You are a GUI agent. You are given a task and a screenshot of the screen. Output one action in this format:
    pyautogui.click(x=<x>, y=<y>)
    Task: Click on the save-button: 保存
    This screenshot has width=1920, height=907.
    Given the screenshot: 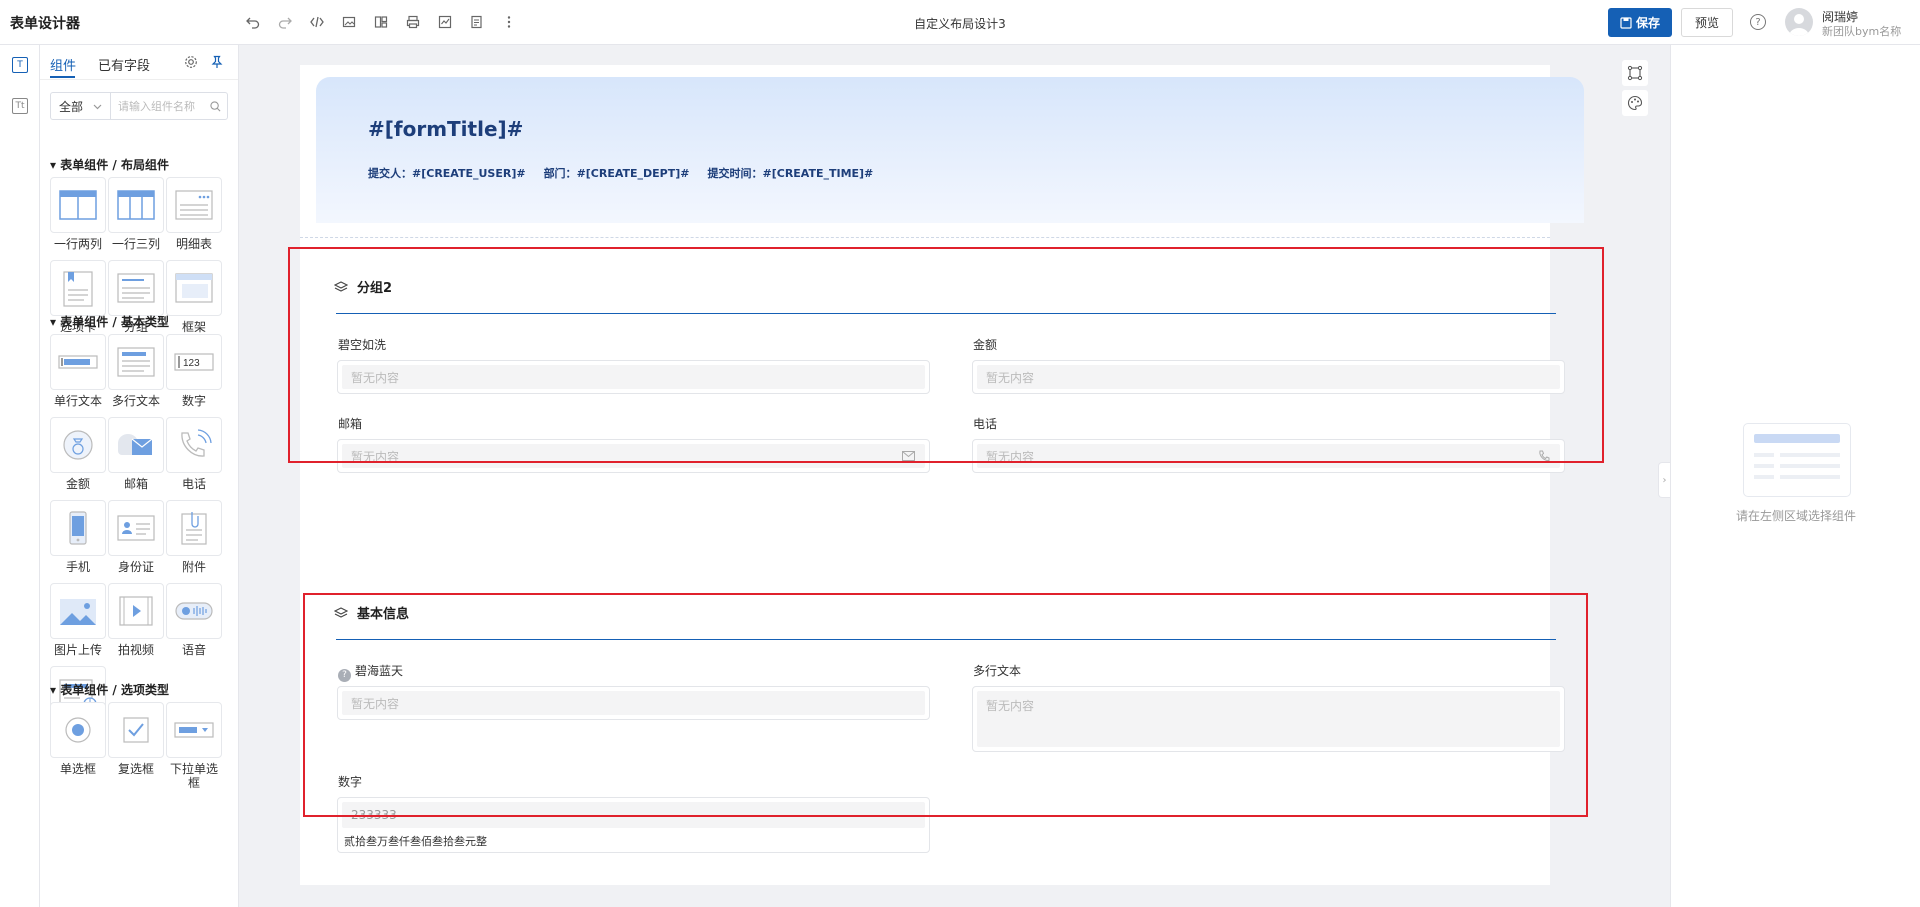 What is the action you would take?
    pyautogui.click(x=1640, y=22)
    